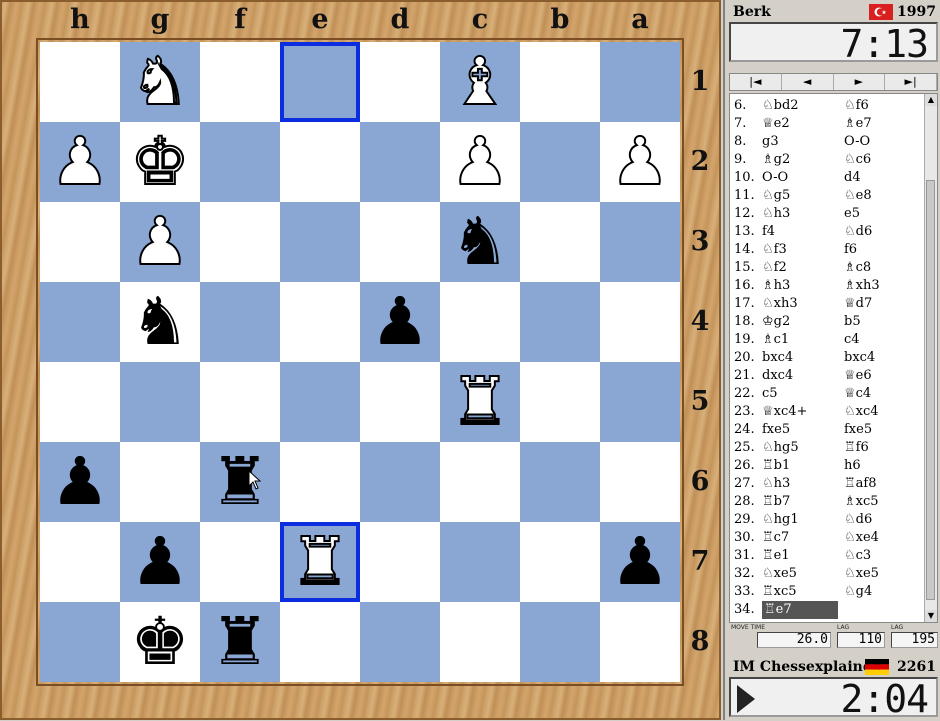 The image size is (940, 721). Describe the element at coordinates (640, 162) in the screenshot. I see `white-pawn-a2: ♟` at that location.